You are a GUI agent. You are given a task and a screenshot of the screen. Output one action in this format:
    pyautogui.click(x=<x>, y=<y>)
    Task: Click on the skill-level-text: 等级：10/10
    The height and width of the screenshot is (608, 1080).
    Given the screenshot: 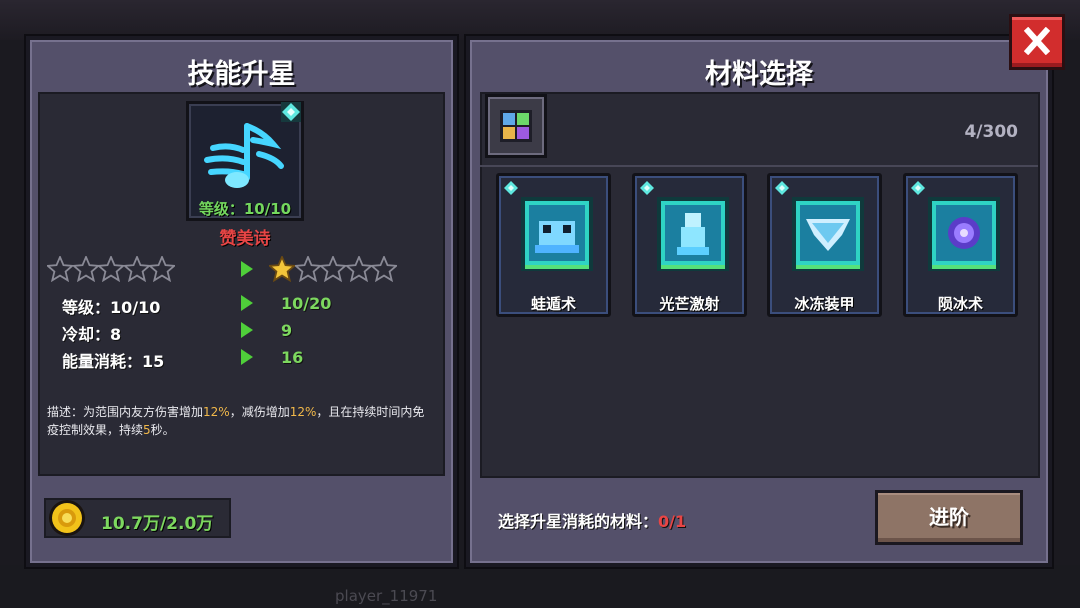 What is the action you would take?
    pyautogui.click(x=245, y=209)
    